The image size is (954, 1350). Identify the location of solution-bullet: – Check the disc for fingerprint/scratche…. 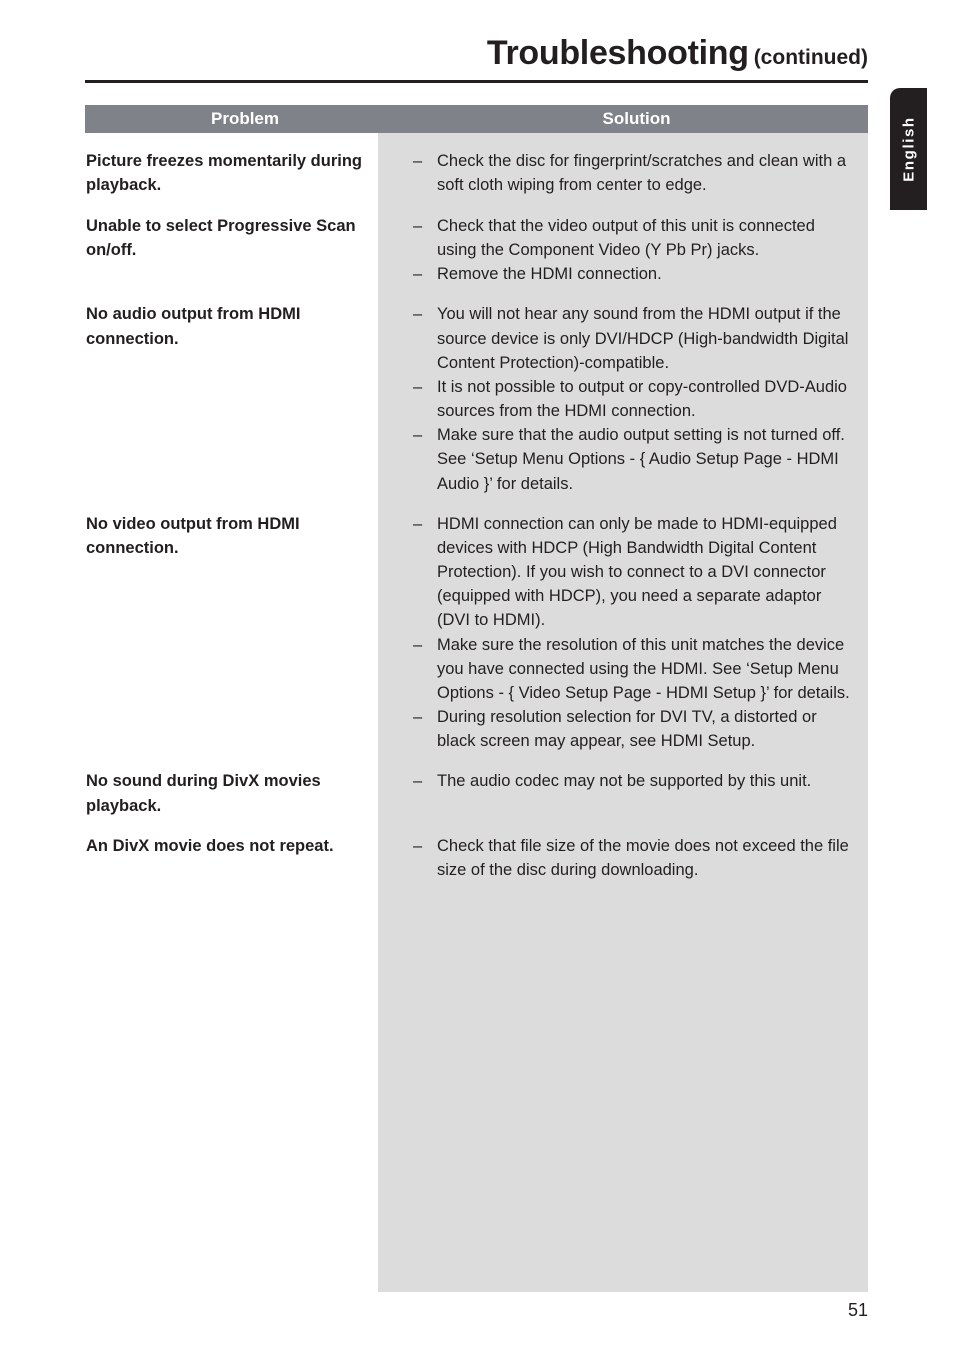
(634, 173).